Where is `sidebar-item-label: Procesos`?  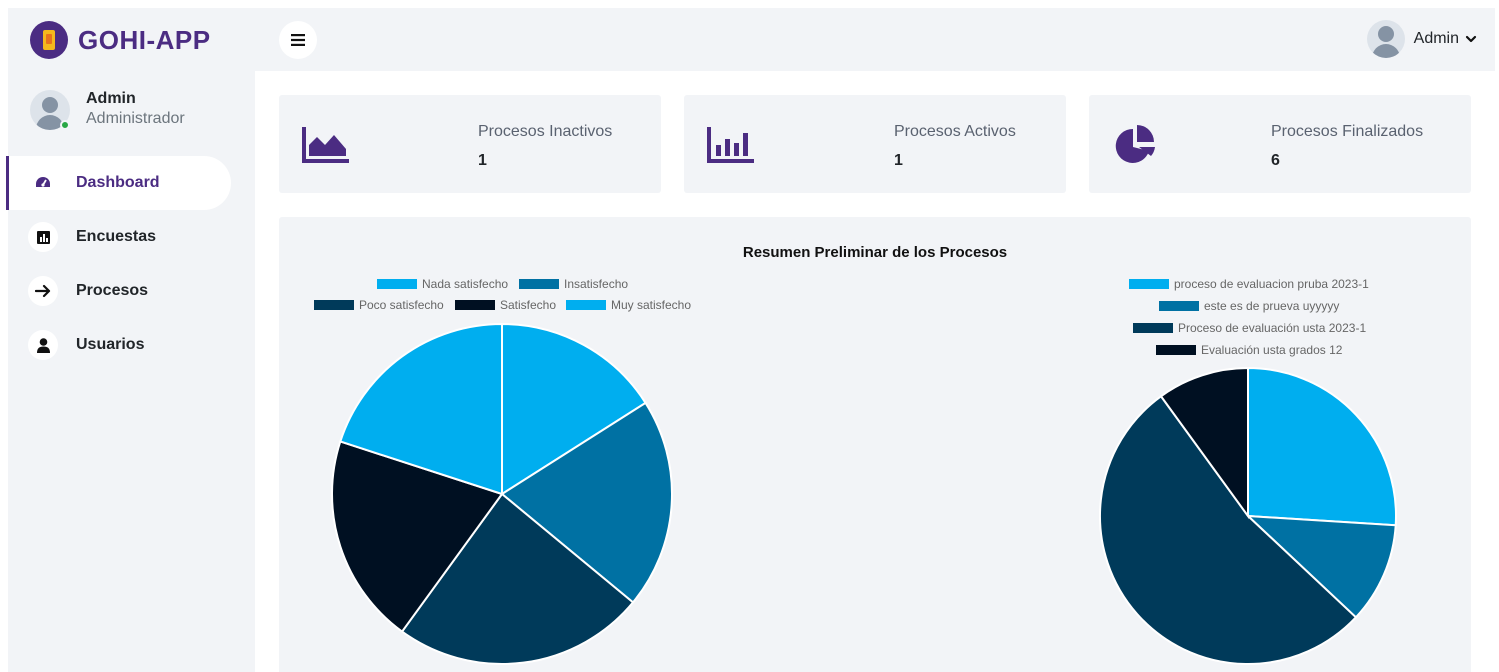
sidebar-item-label: Procesos is located at coordinates (112, 290).